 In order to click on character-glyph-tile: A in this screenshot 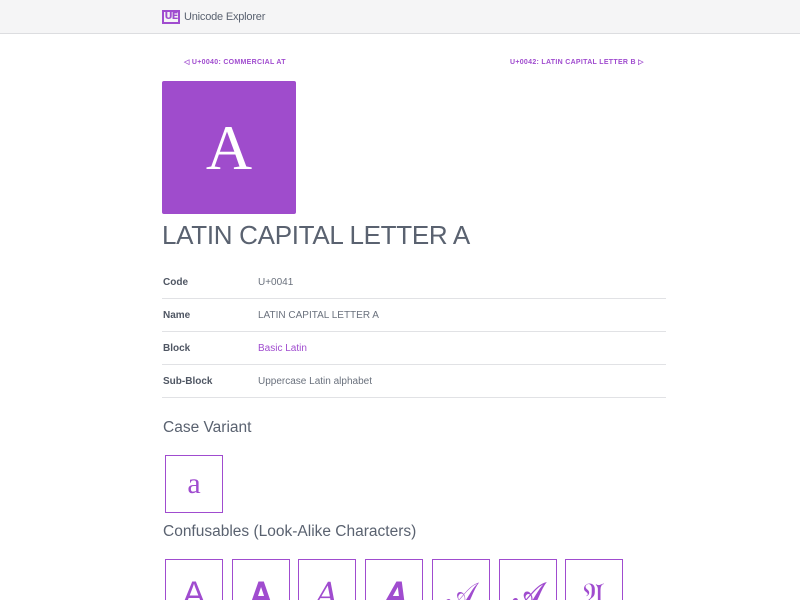, I will do `click(229, 147)`.